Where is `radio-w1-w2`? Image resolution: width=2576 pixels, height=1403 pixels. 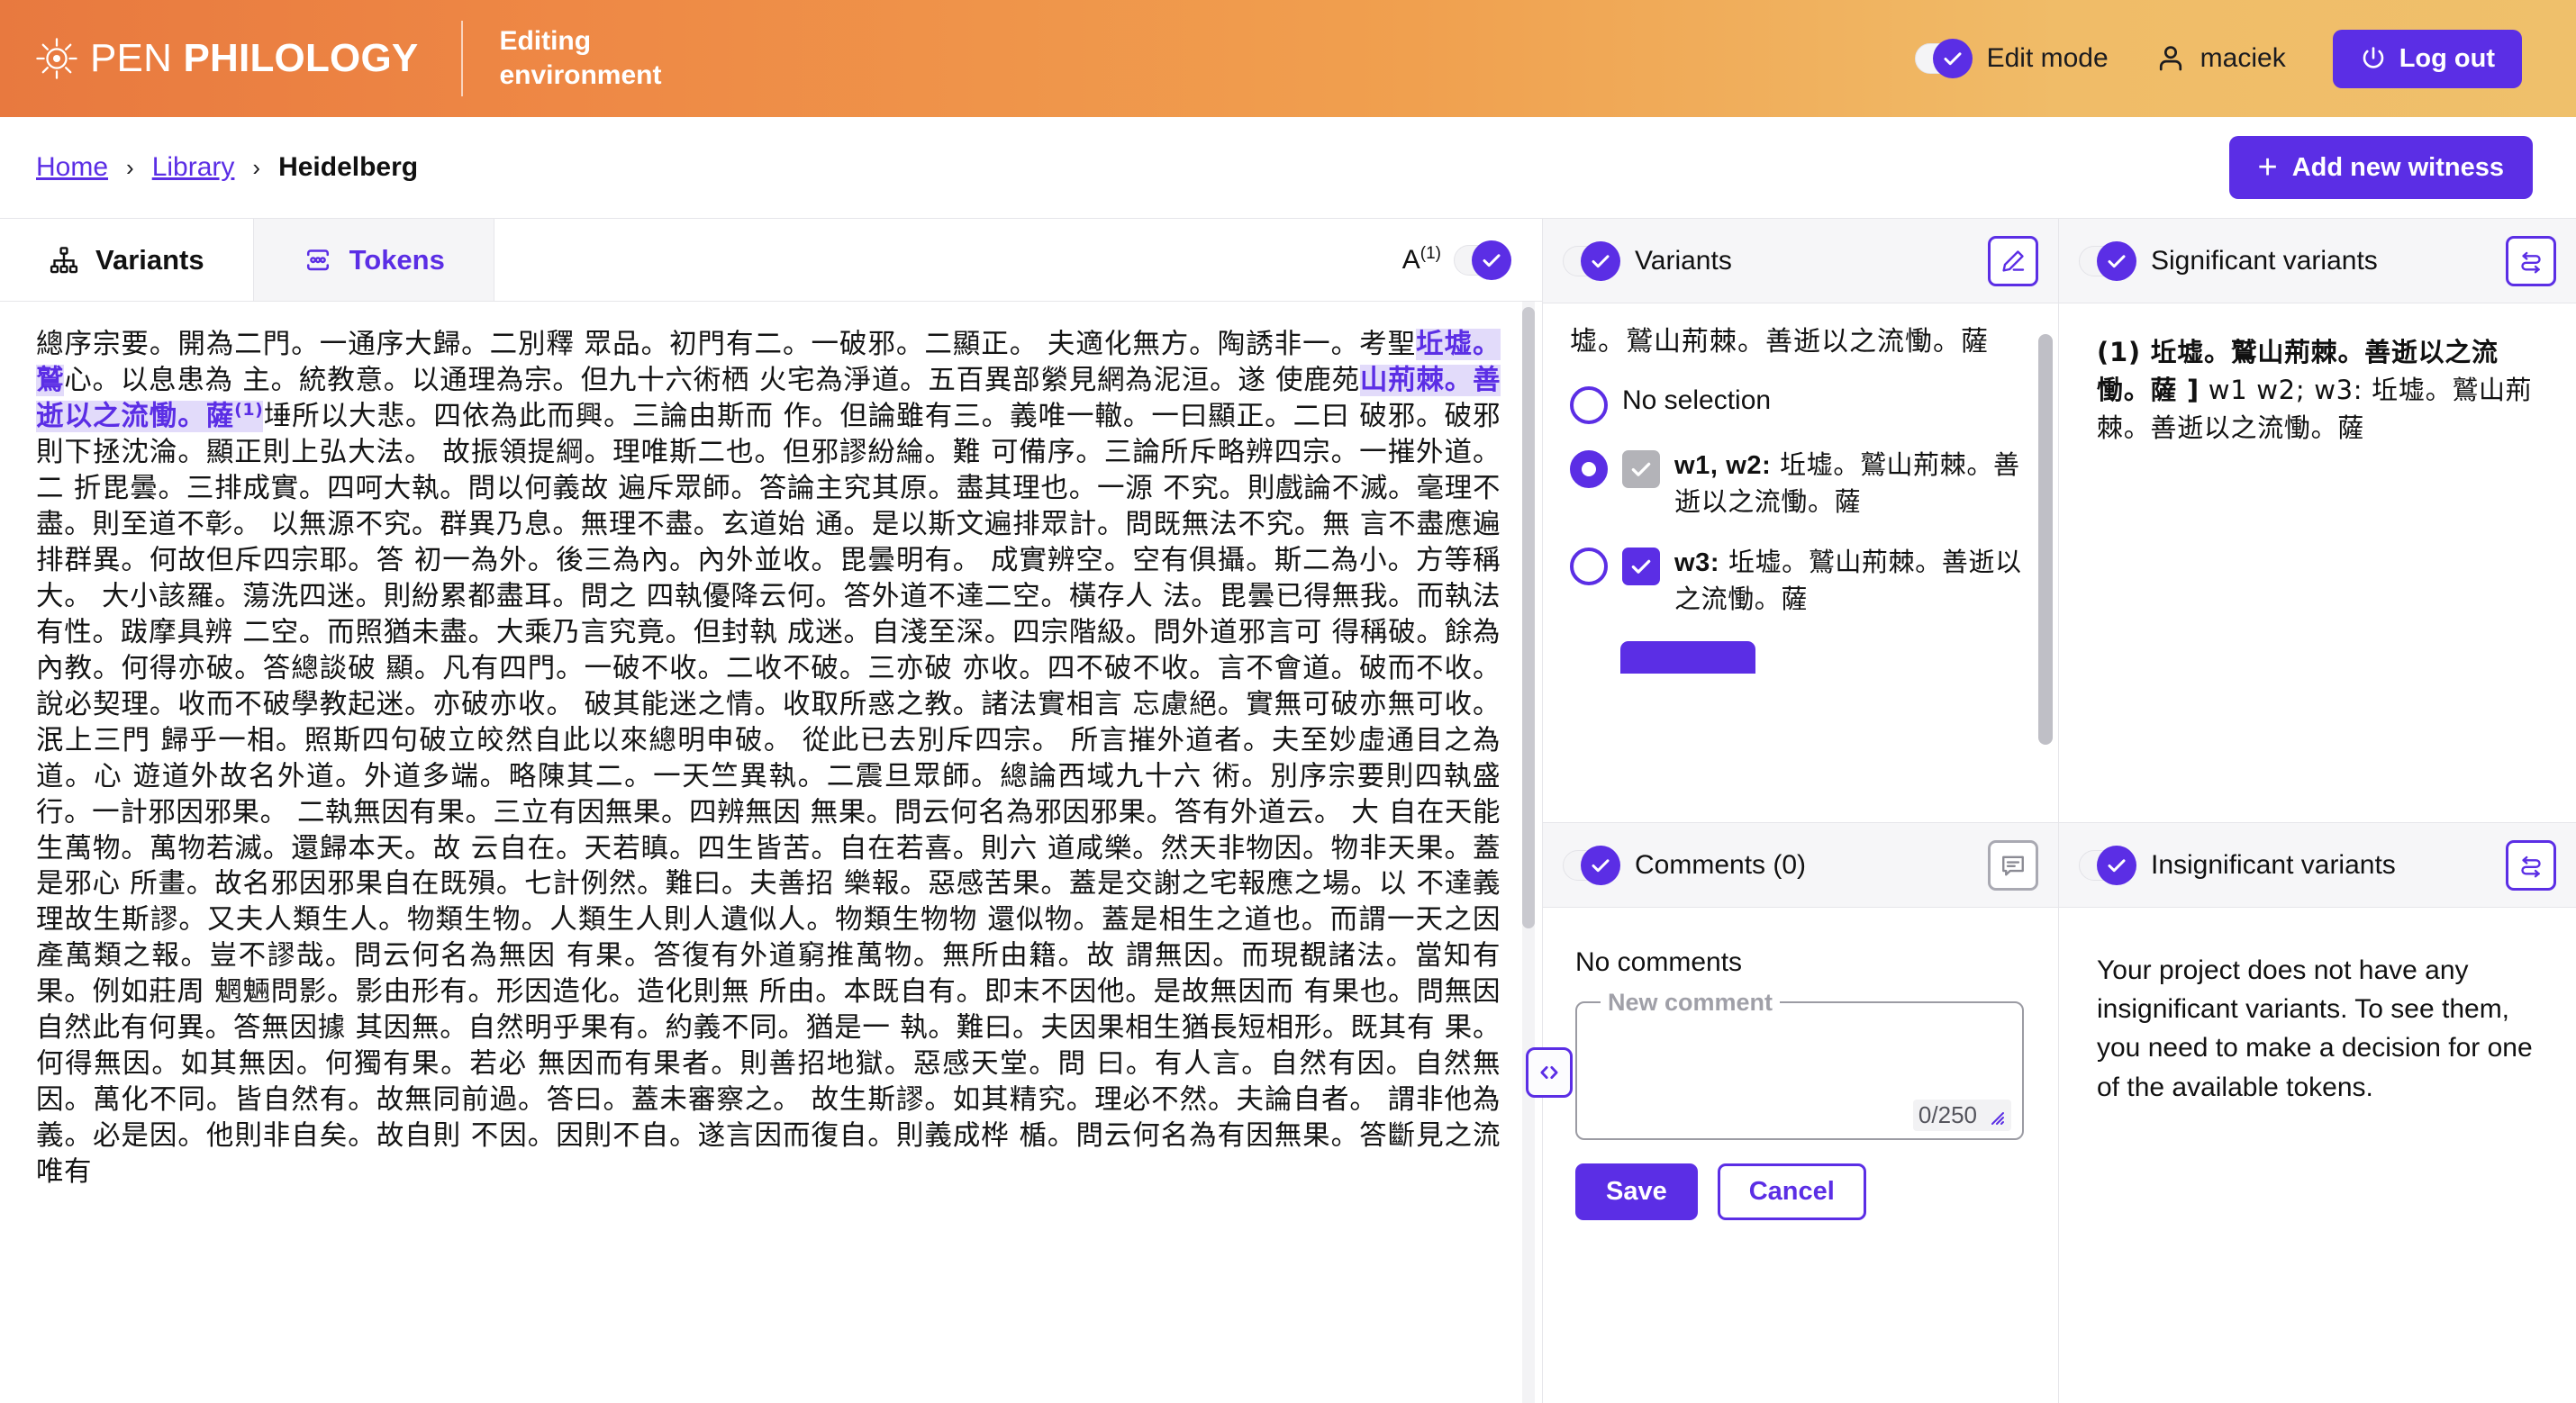 radio-w1-w2 is located at coordinates (1589, 470).